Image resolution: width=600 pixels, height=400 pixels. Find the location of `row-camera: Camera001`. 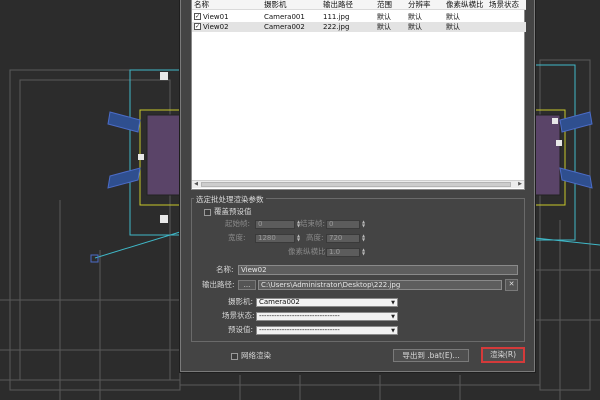

row-camera: Camera001 is located at coordinates (284, 17).